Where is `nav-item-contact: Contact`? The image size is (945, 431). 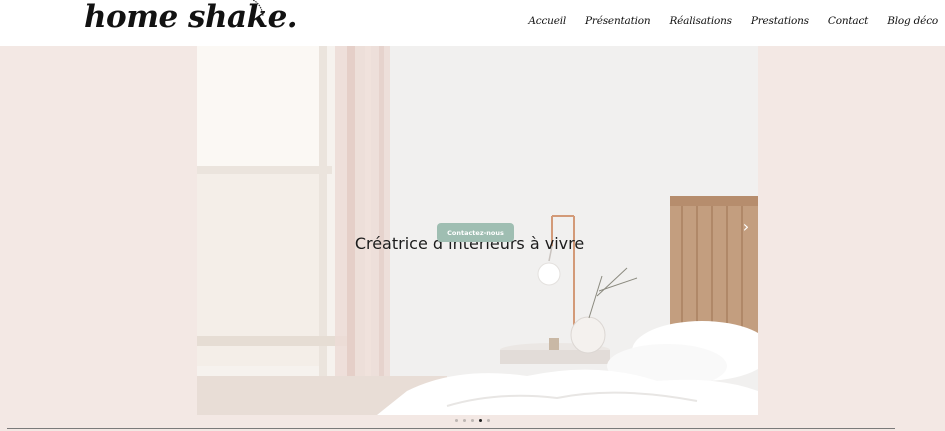
nav-item-contact: Contact is located at coordinates (848, 21).